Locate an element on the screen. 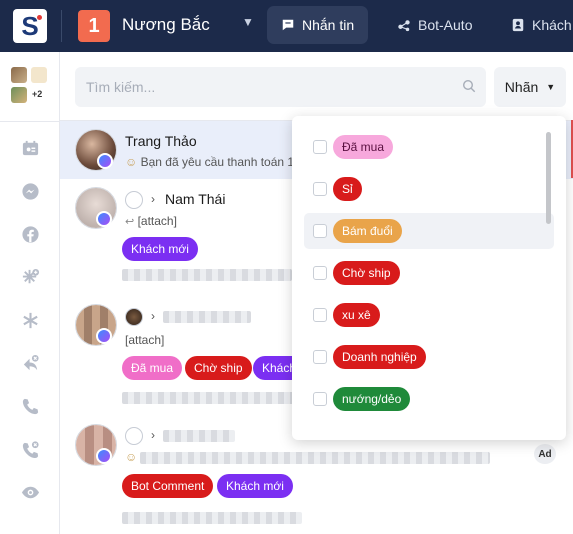  facebook-icon is located at coordinates (30, 234).